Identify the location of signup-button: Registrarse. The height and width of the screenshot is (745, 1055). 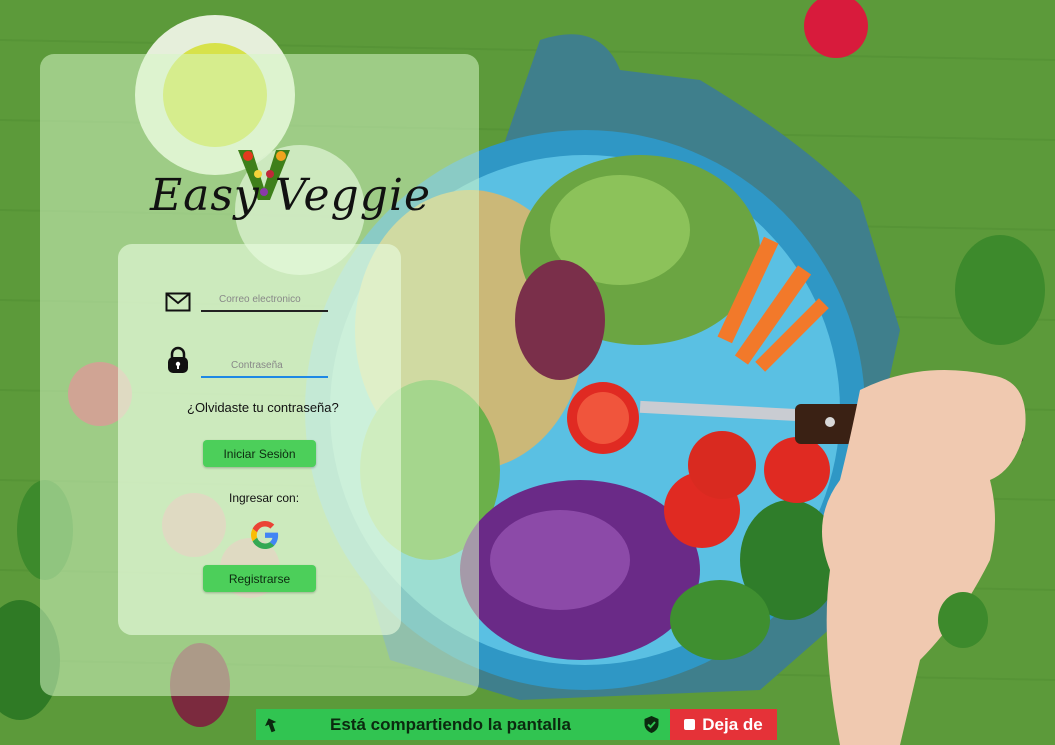
(259, 578).